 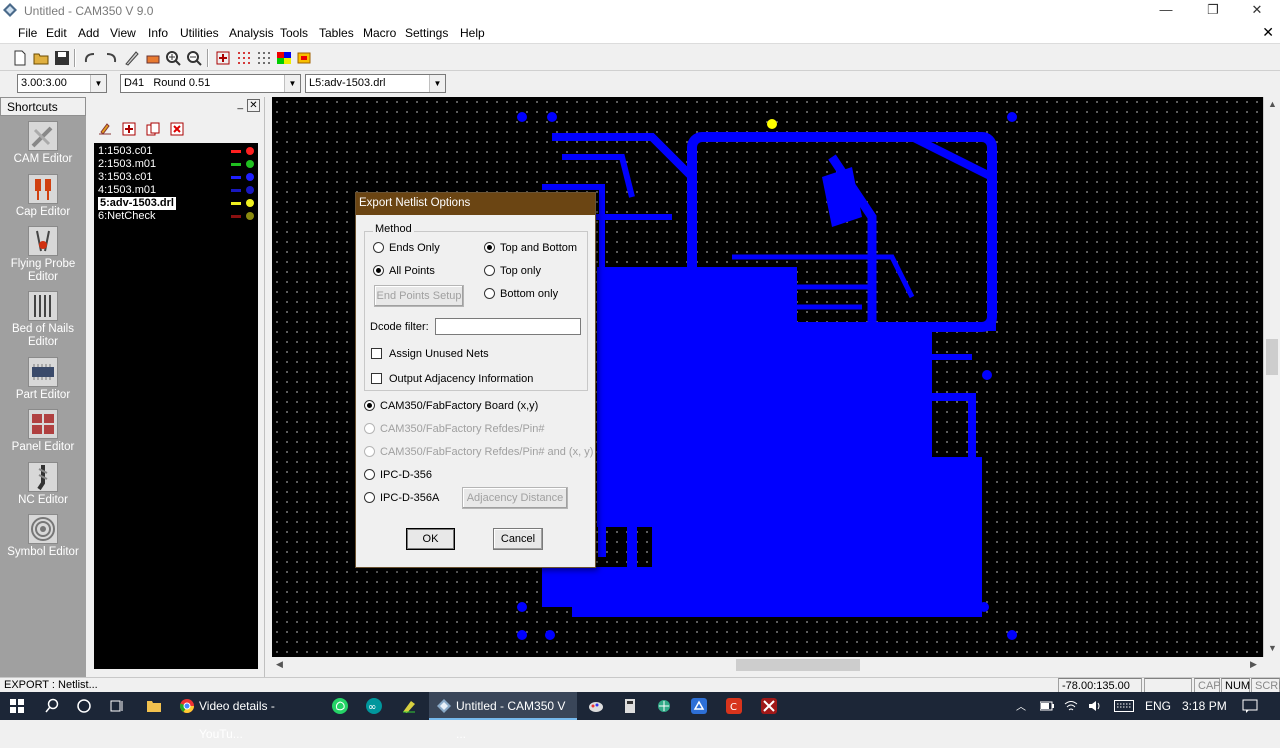 I want to click on calculator-icon, so click(x=630, y=706).